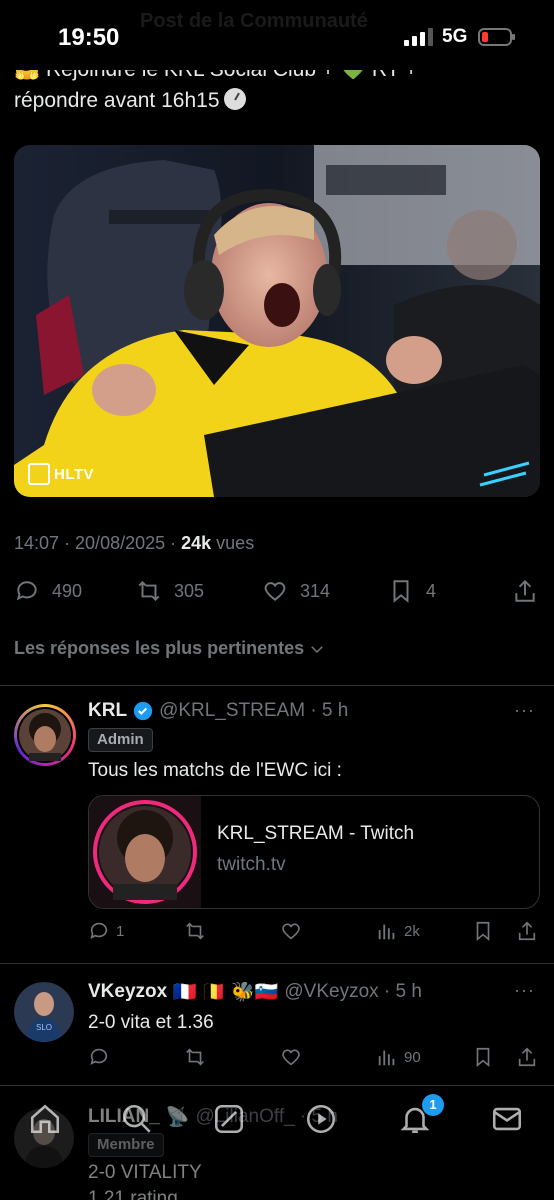  I want to click on author-name: VKeyzox, so click(127, 992).